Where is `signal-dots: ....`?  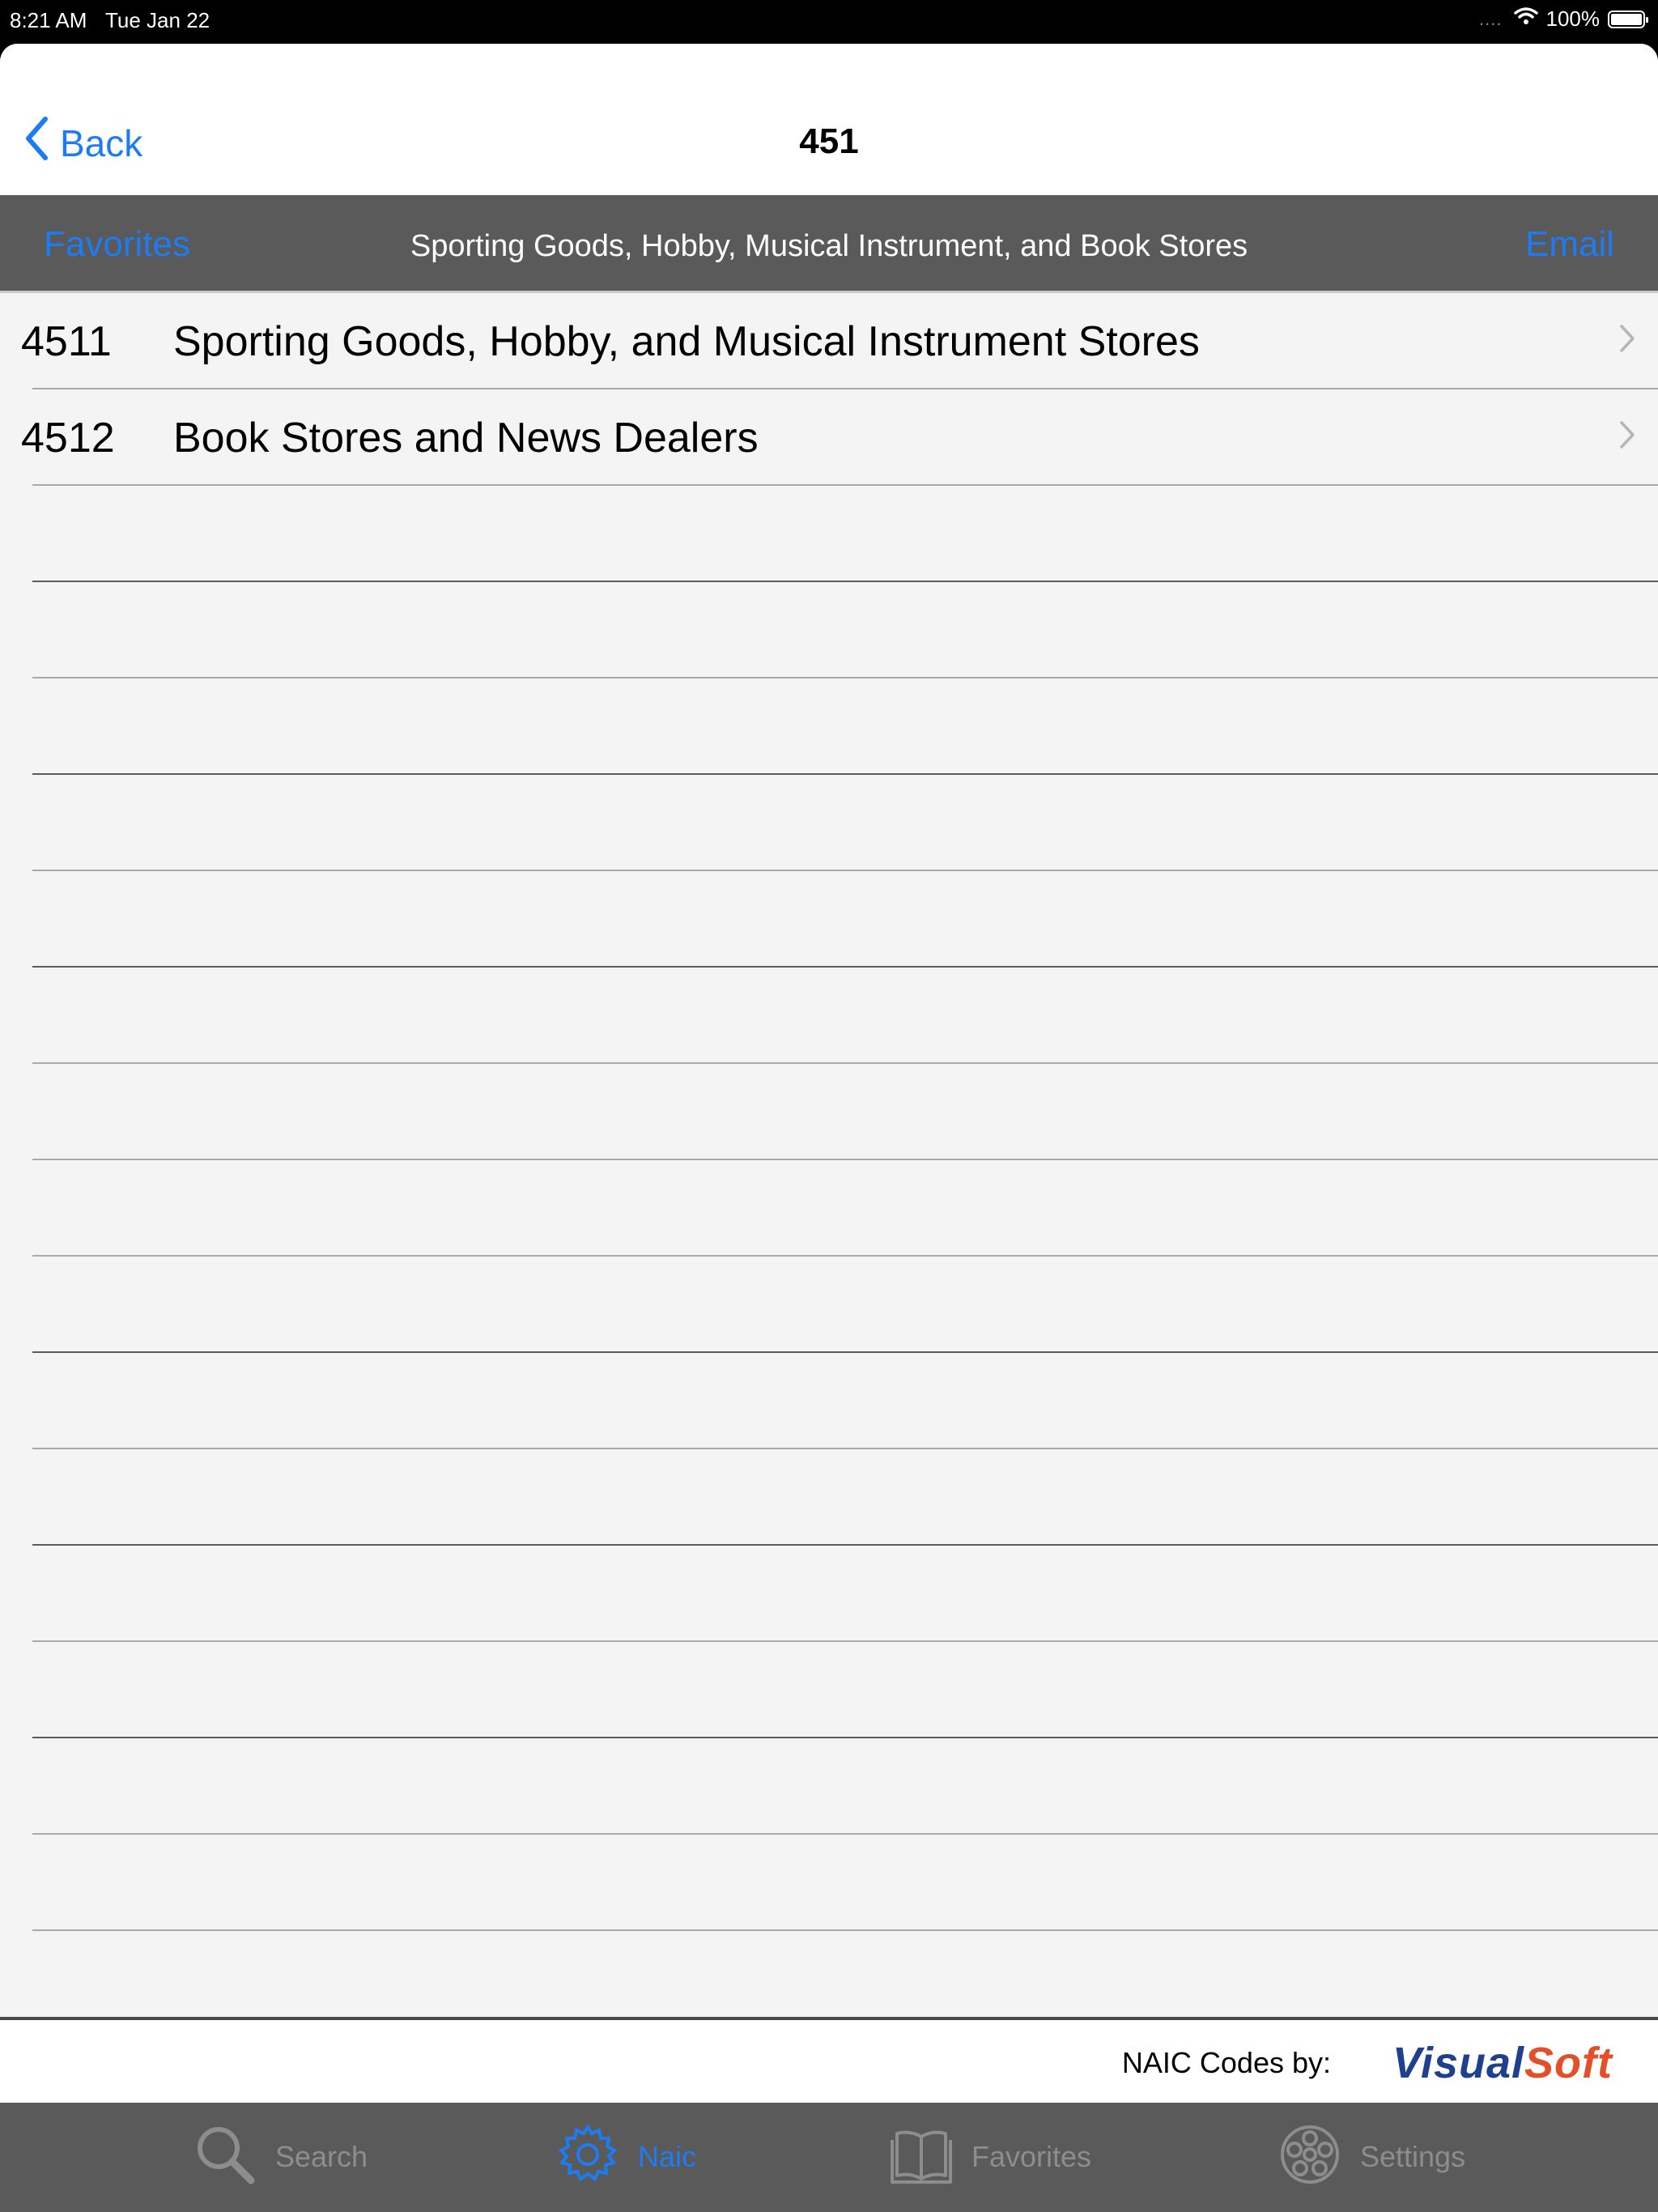
signal-dots: .... is located at coordinates (1491, 19).